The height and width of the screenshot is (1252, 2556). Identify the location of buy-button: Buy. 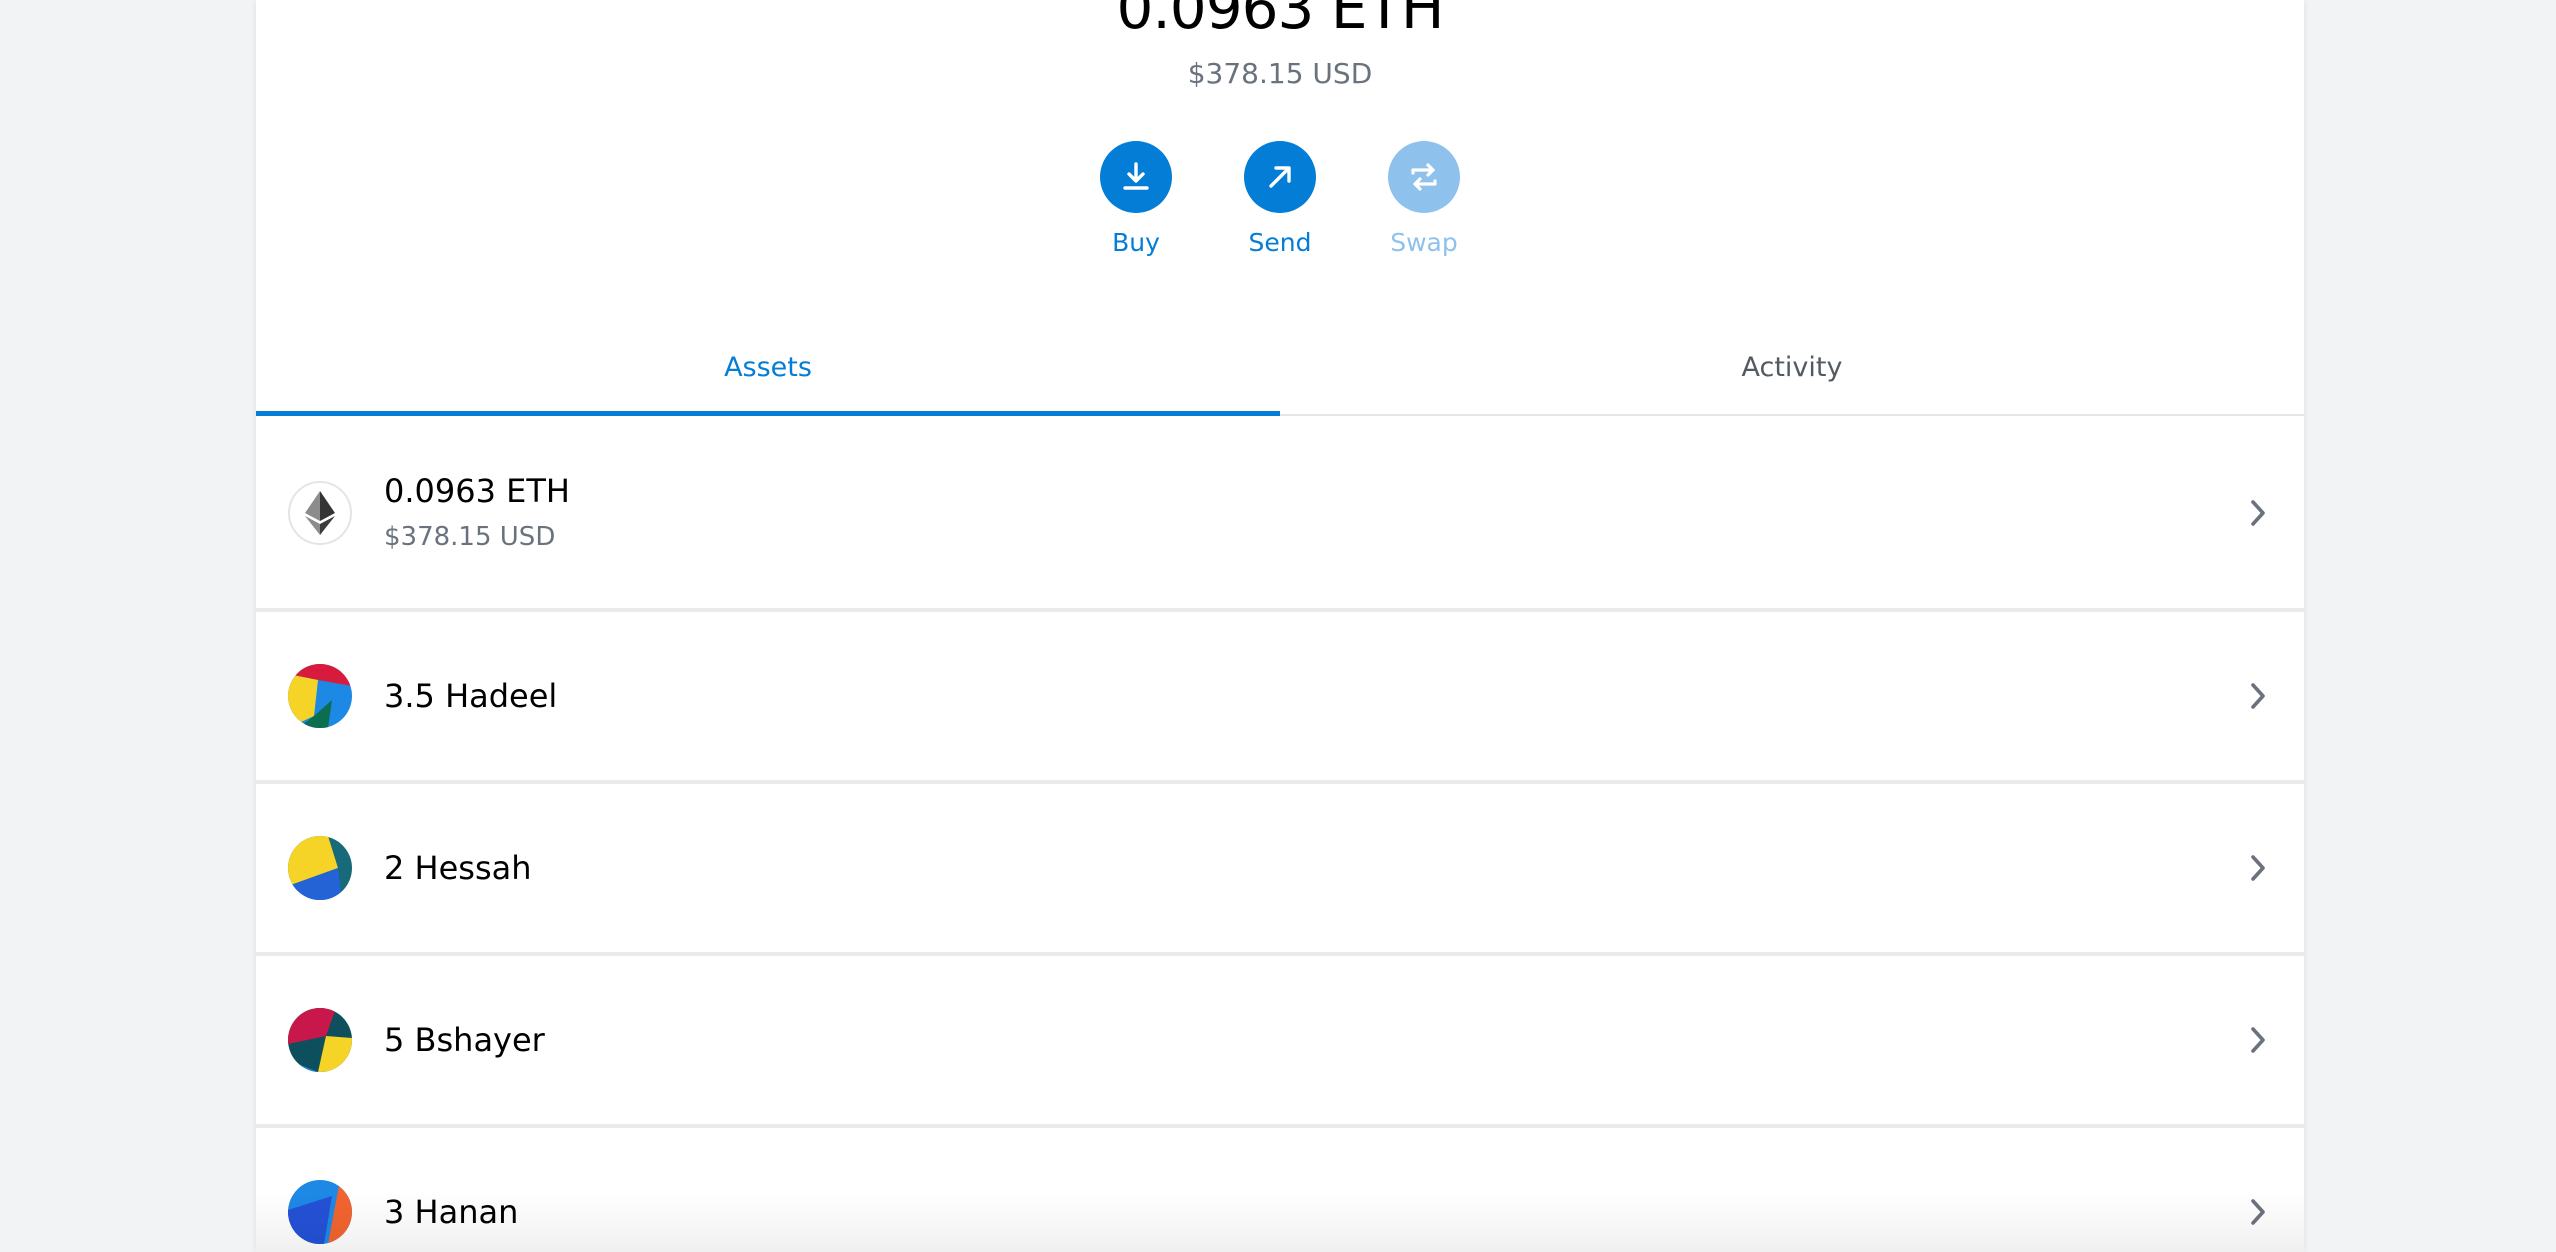
(1136, 200).